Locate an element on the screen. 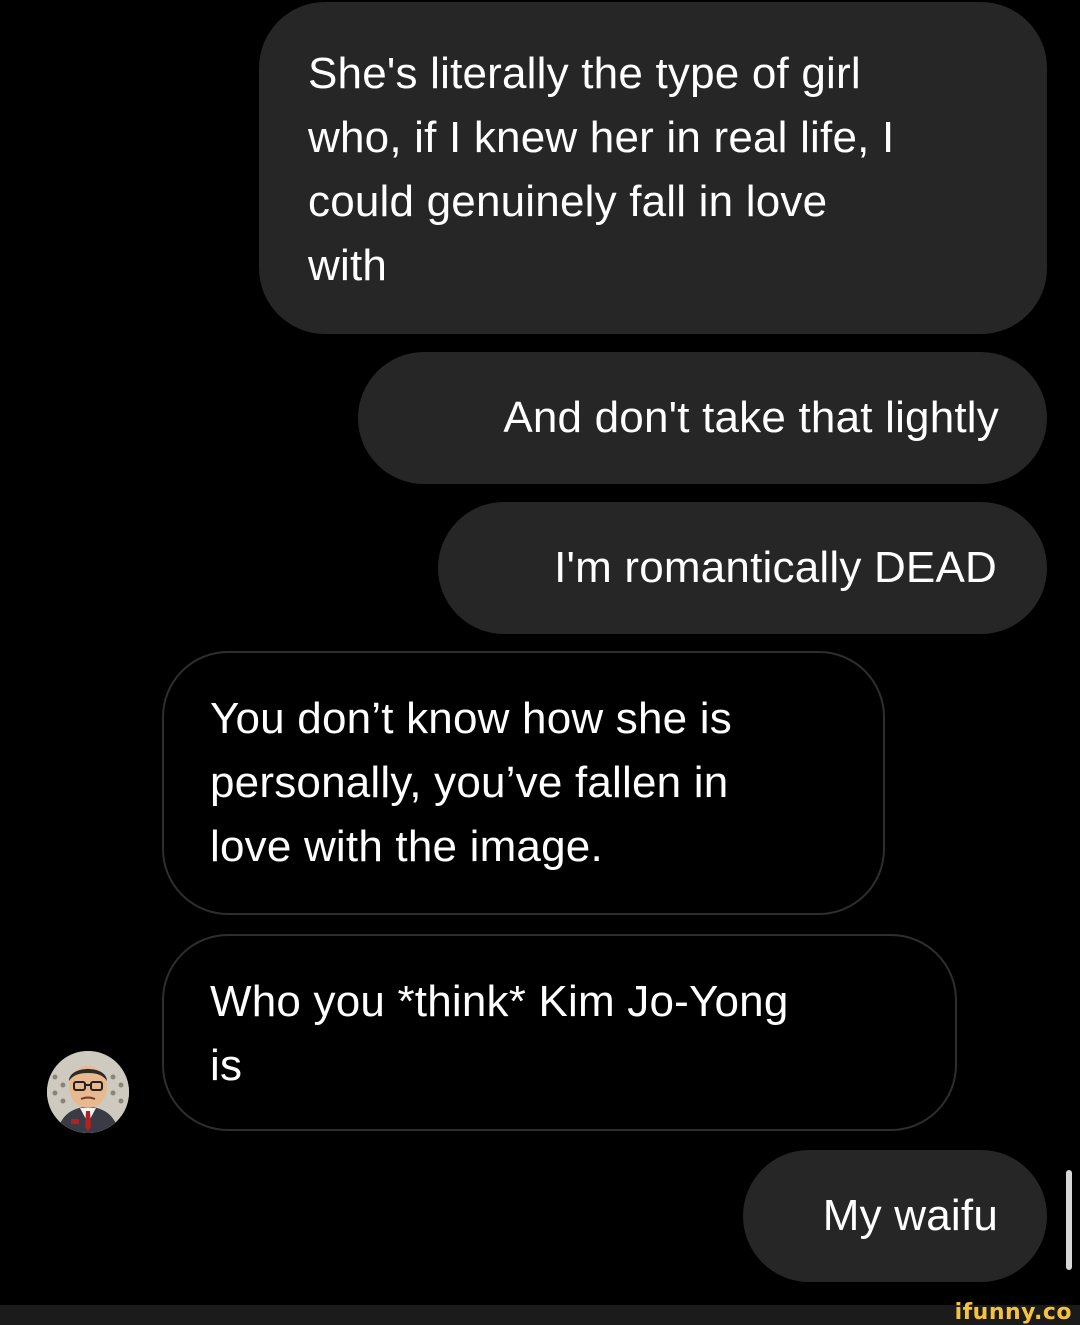  scrollbar-thumb is located at coordinates (1069, 1220).